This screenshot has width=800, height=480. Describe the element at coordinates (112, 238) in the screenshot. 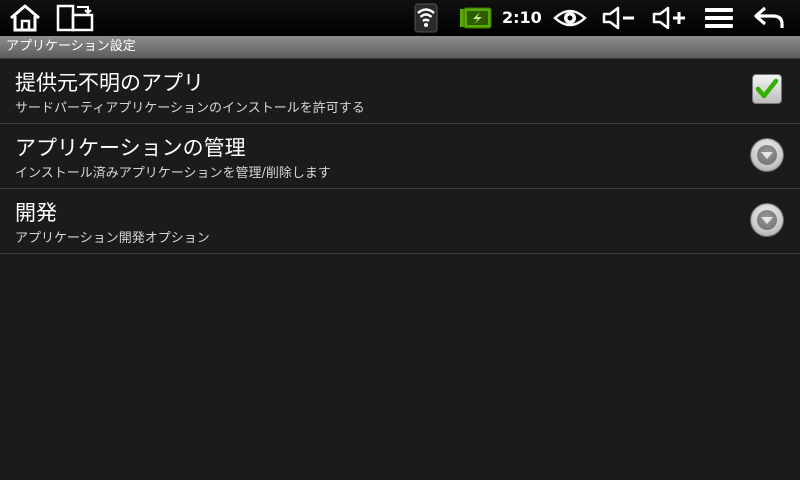

I see `settings-item-summary: アプリケーション開発オプション` at that location.